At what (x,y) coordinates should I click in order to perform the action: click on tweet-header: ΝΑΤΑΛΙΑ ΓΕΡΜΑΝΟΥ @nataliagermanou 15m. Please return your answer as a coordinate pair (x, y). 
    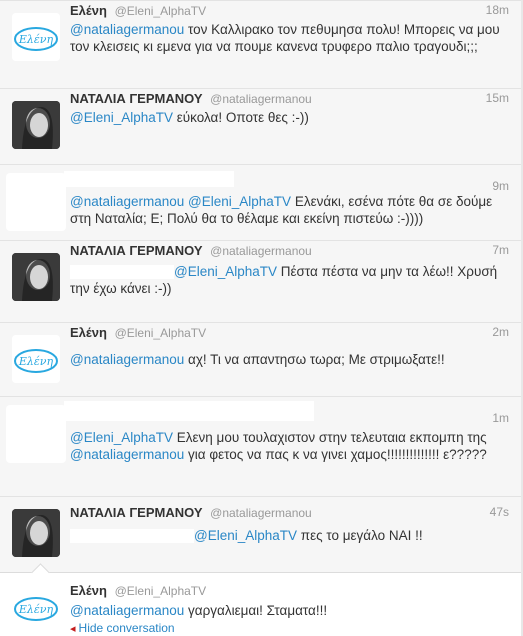
    Looking at the image, I should click on (289, 100).